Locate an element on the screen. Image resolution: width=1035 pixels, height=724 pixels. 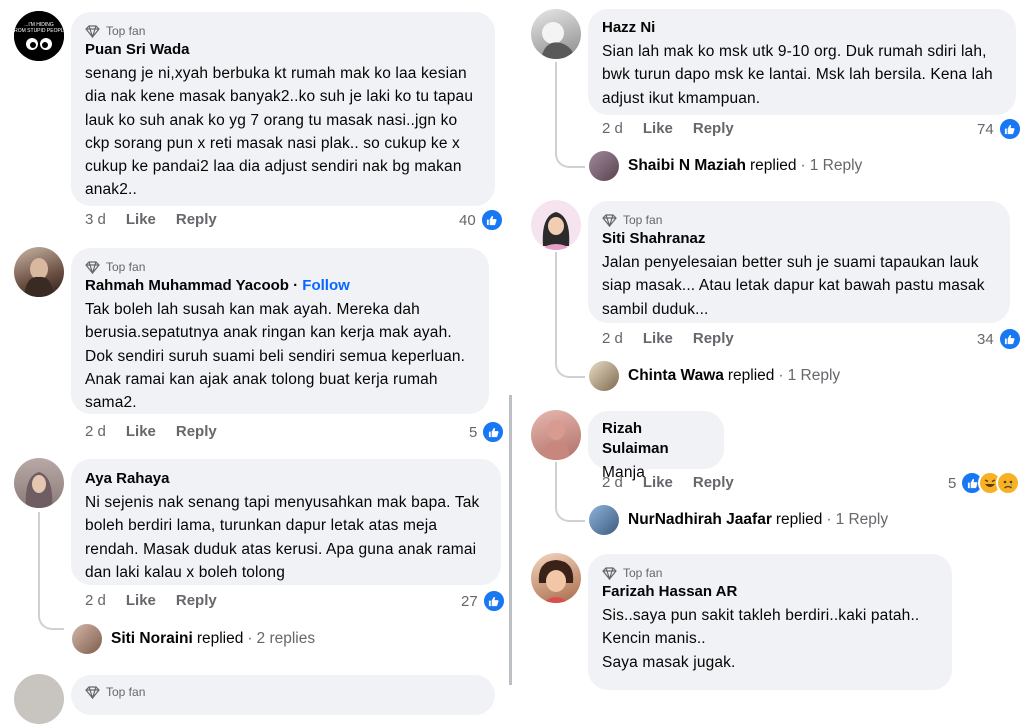
comment-author: Rizah Sulaiman is located at coordinates (656, 439).